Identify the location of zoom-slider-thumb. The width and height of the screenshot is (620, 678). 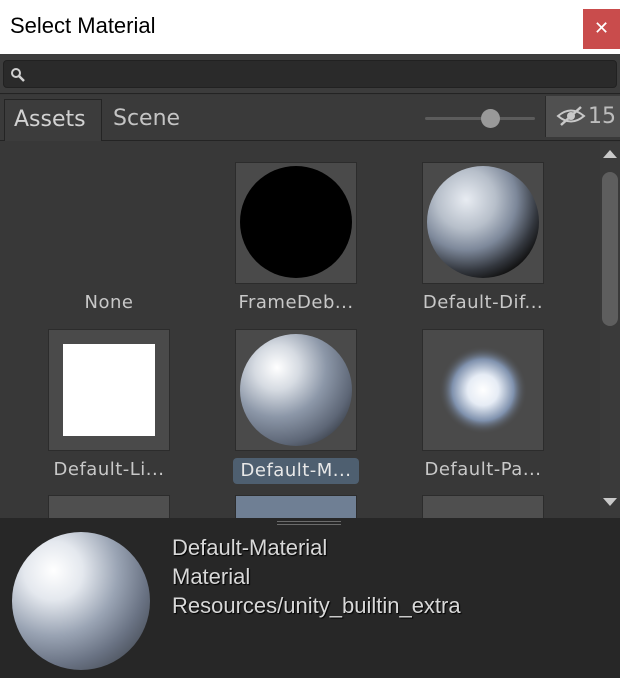
(490, 118).